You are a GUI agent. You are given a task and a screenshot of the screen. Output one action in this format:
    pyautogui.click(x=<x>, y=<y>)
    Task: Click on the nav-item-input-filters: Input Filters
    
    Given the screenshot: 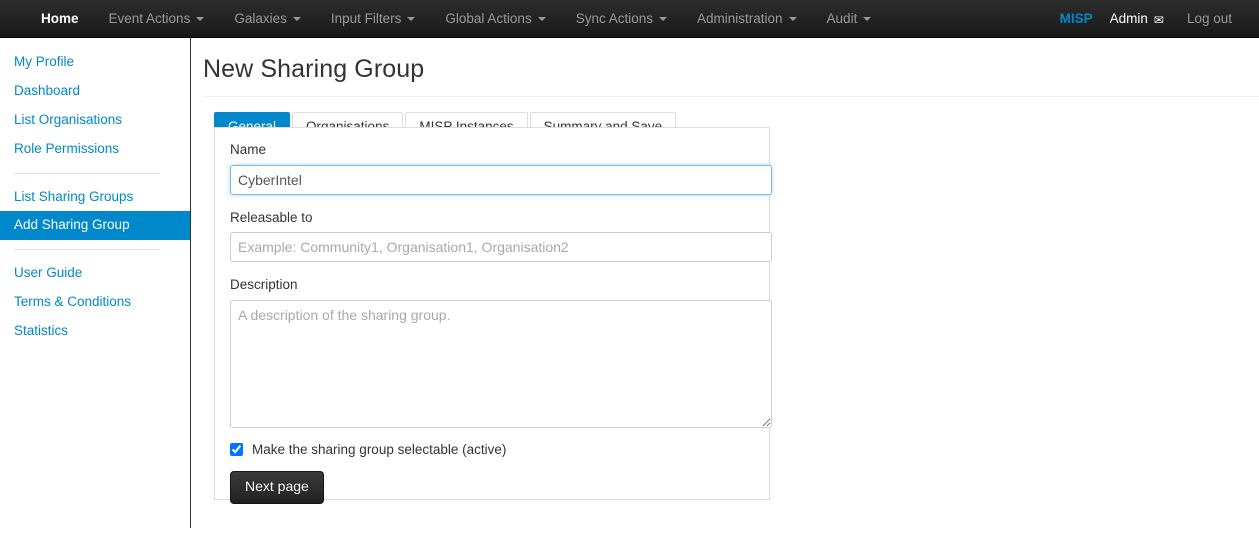 What is the action you would take?
    pyautogui.click(x=373, y=18)
    